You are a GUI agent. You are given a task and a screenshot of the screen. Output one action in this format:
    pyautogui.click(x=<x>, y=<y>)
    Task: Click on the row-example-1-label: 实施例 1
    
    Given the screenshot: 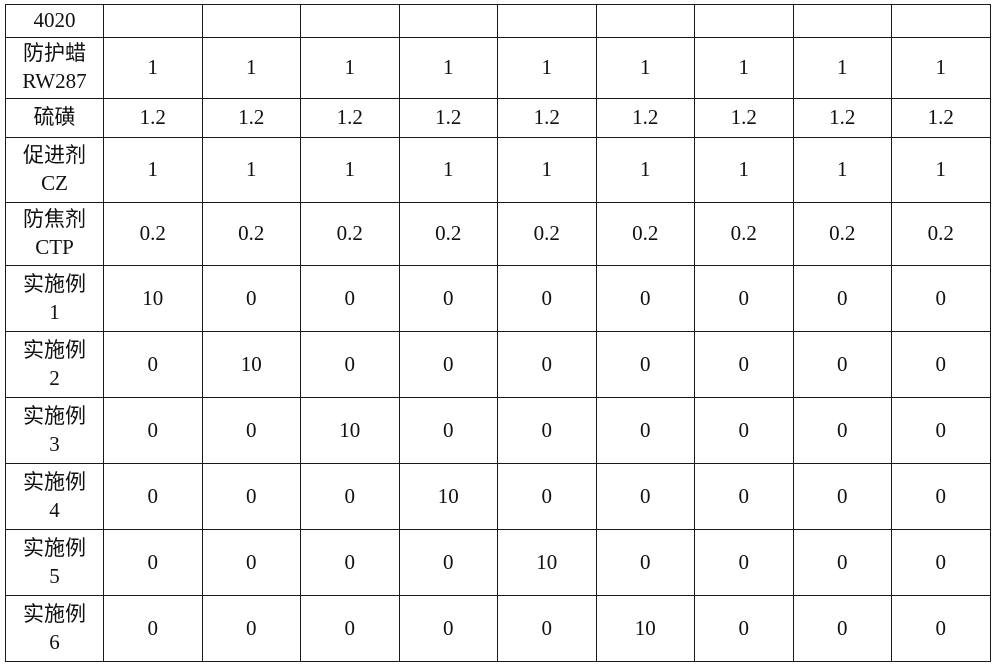 What is the action you would take?
    pyautogui.click(x=54, y=298)
    